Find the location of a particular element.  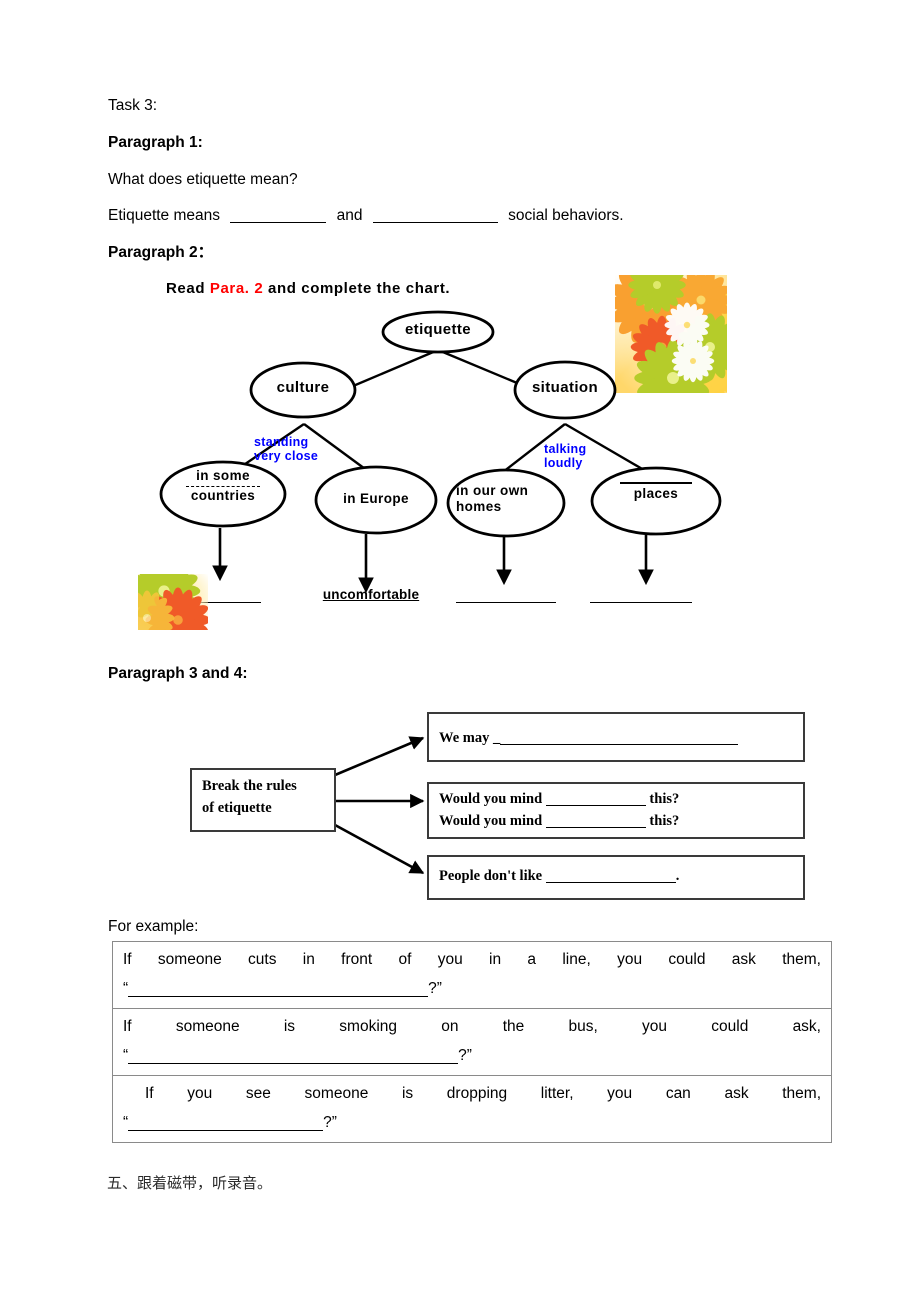

edge-label-situation-line2: loudly is located at coordinates (563, 463).